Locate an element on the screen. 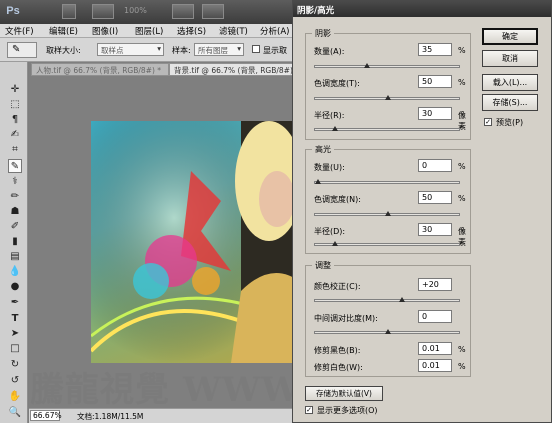 Image resolution: width=552 pixels, height=423 pixels. preview-label: 预览(P) is located at coordinates (510, 122).